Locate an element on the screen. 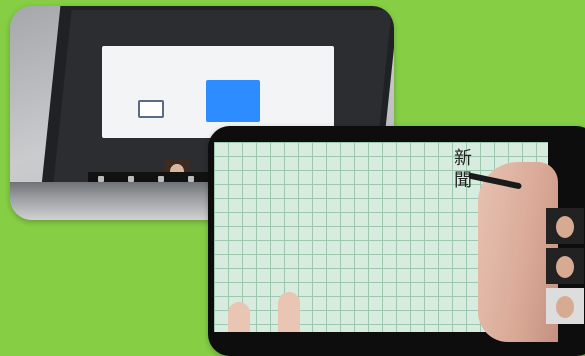 The image size is (585, 356). participant-thumbnails is located at coordinates (565, 263).